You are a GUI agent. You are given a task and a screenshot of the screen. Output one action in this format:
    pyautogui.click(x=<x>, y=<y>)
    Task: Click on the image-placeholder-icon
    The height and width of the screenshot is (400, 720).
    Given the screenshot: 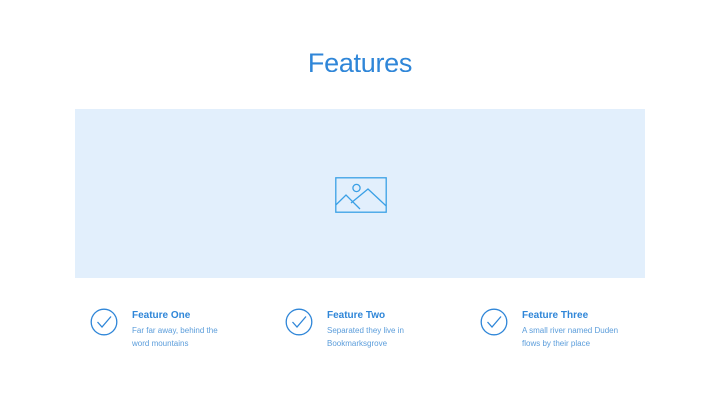 What is the action you would take?
    pyautogui.click(x=361, y=195)
    